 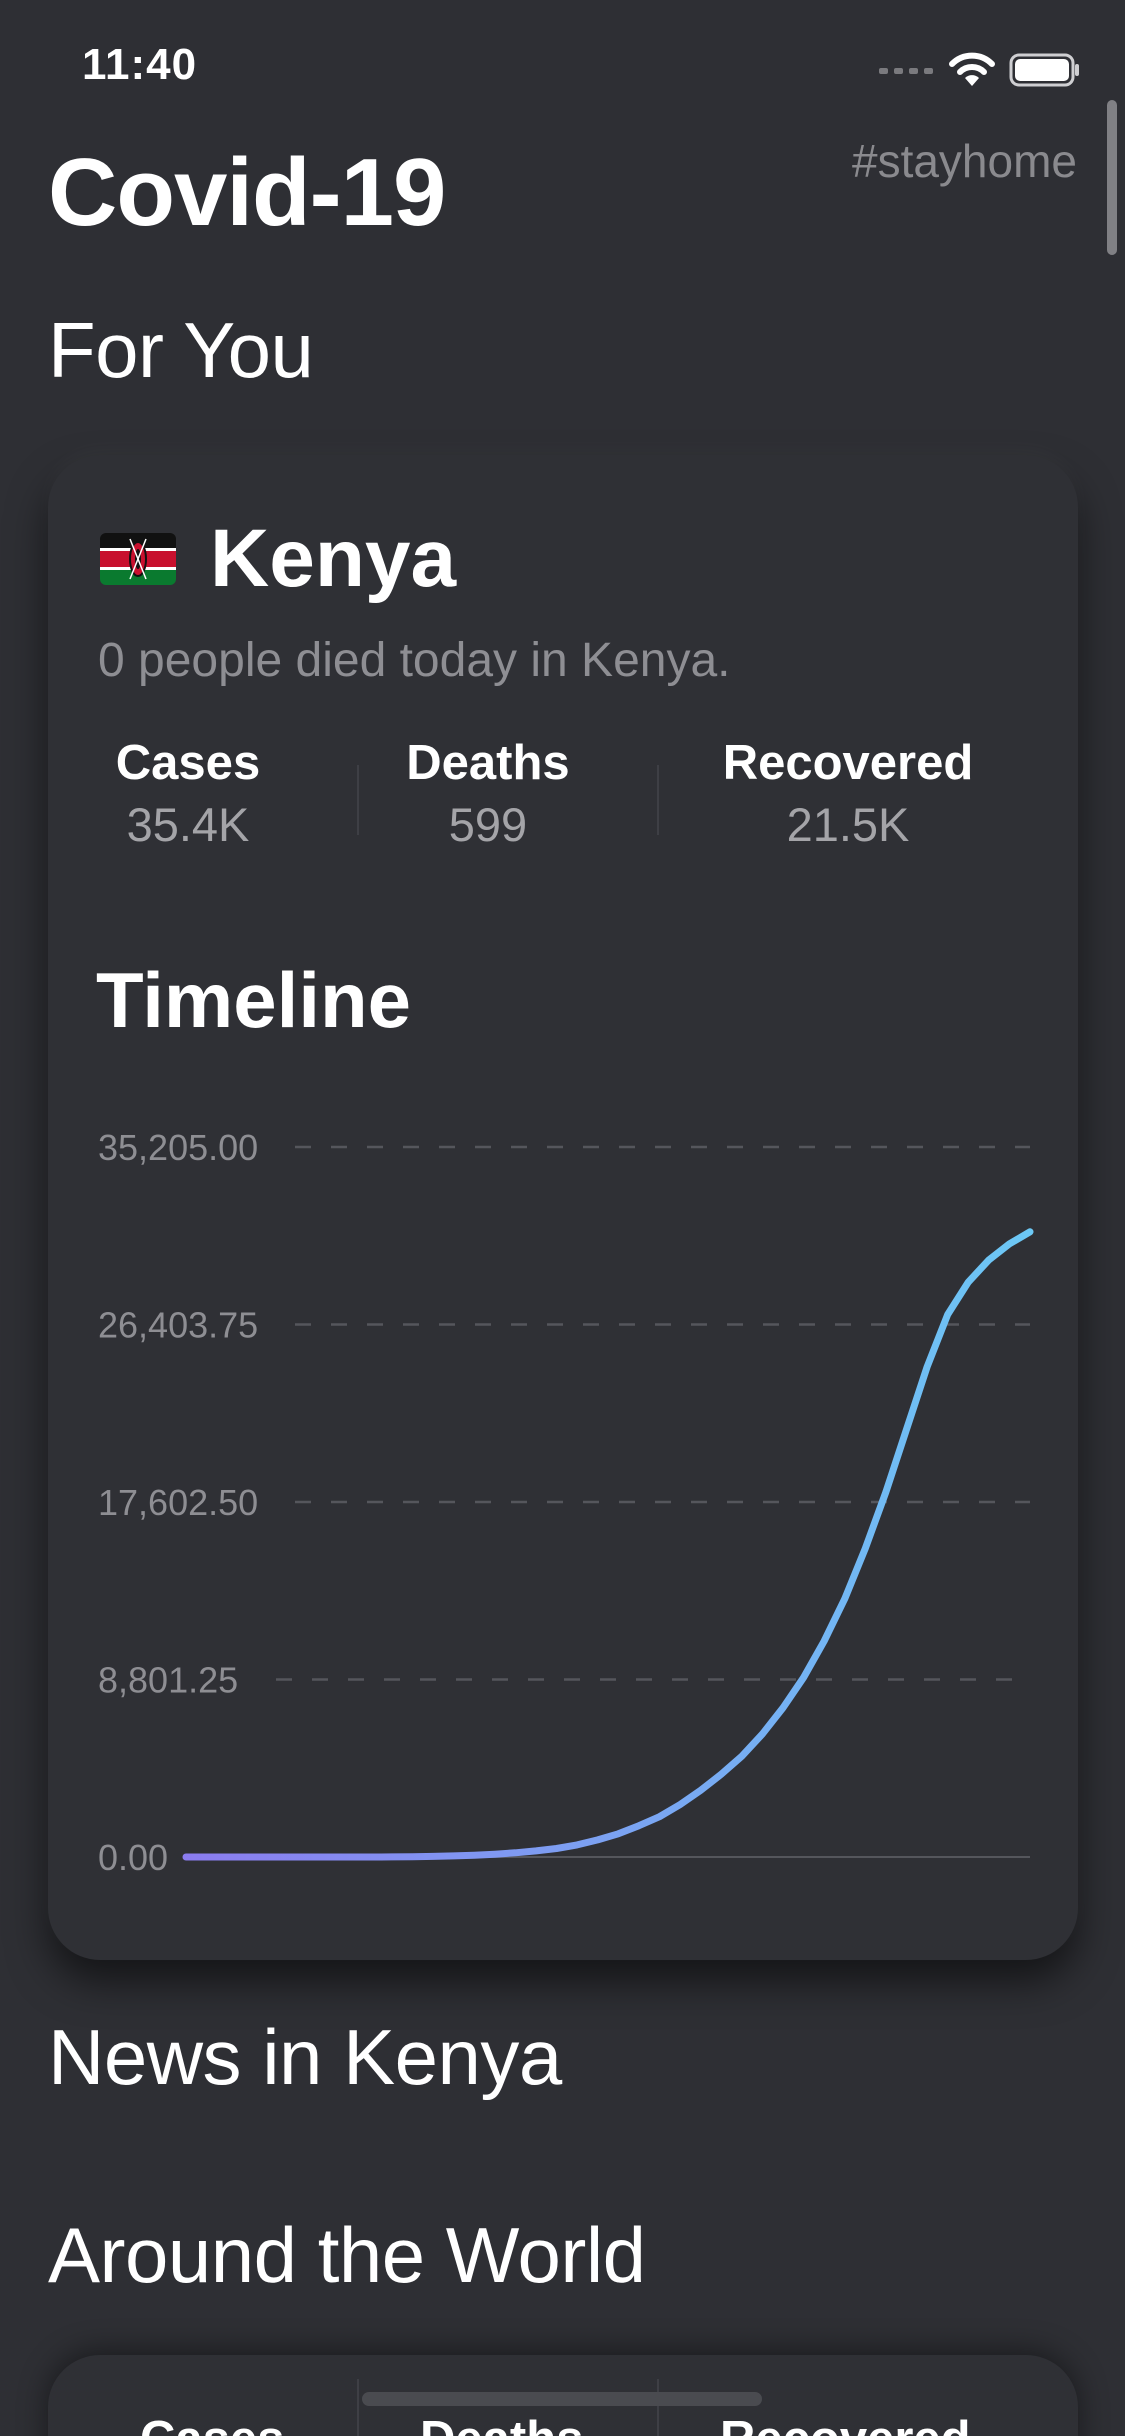 What do you see at coordinates (178, 1147) in the screenshot?
I see `y-tick-label: 35,205.00` at bounding box center [178, 1147].